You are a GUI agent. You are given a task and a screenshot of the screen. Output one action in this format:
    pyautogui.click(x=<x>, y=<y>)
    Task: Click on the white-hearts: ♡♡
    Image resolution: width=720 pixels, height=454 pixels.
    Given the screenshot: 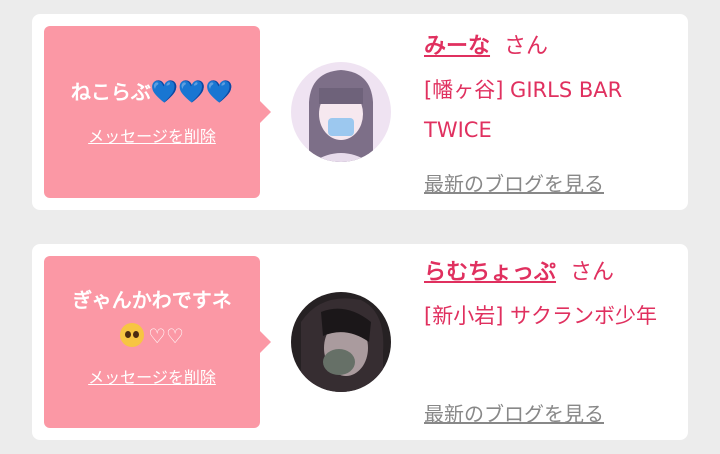 What is the action you would take?
    pyautogui.click(x=166, y=336)
    